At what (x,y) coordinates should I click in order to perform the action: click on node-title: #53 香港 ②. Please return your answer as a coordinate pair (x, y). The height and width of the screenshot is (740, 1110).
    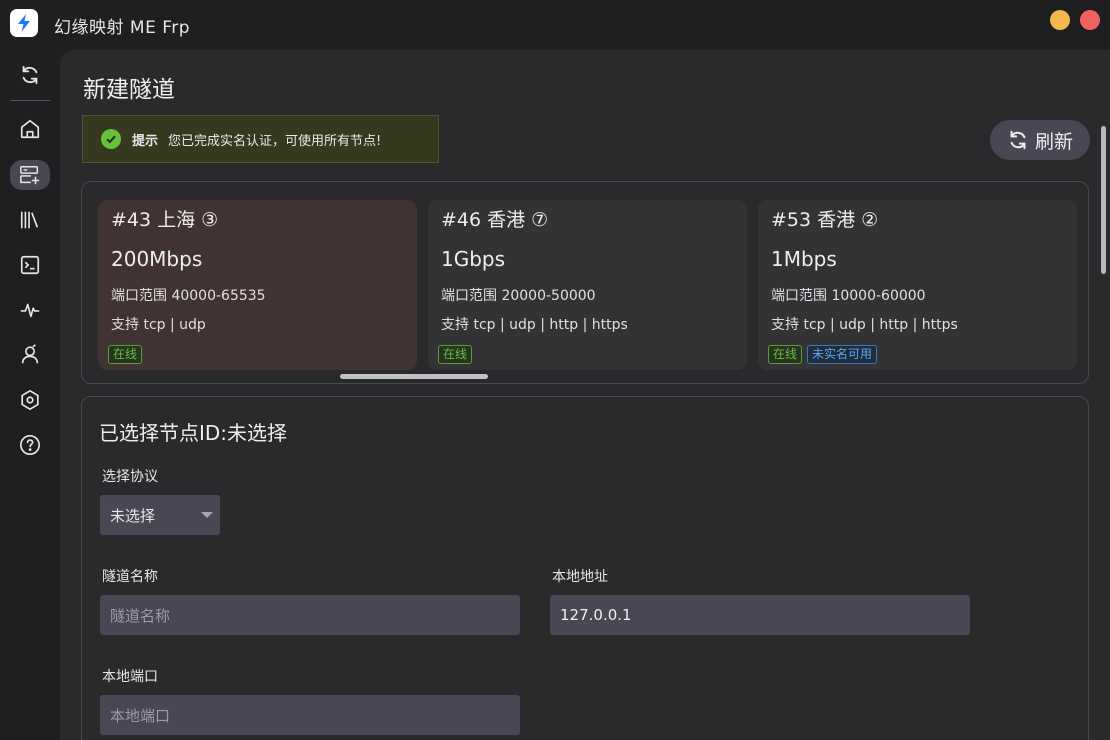
    Looking at the image, I should click on (825, 220).